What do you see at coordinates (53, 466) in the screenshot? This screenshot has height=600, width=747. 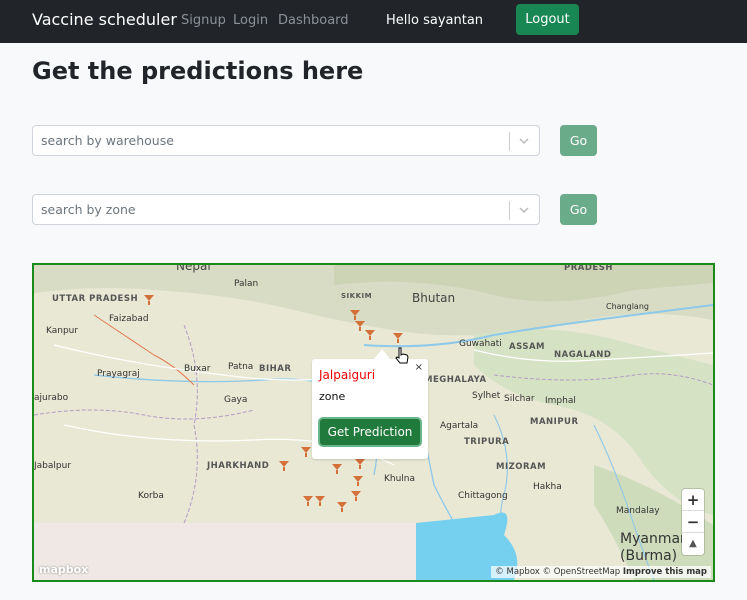 I see `map-label-jabalpur: Jabalpur` at bounding box center [53, 466].